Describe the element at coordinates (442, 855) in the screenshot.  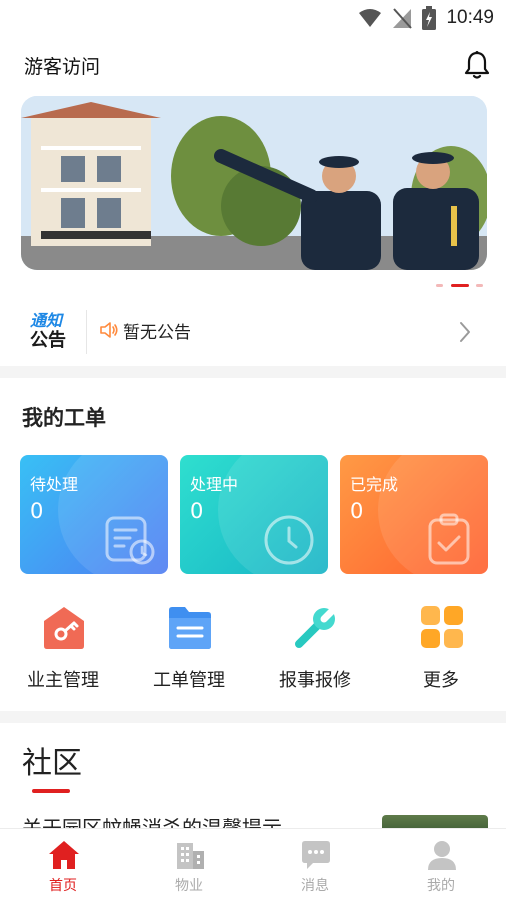
I see `user-icon` at that location.